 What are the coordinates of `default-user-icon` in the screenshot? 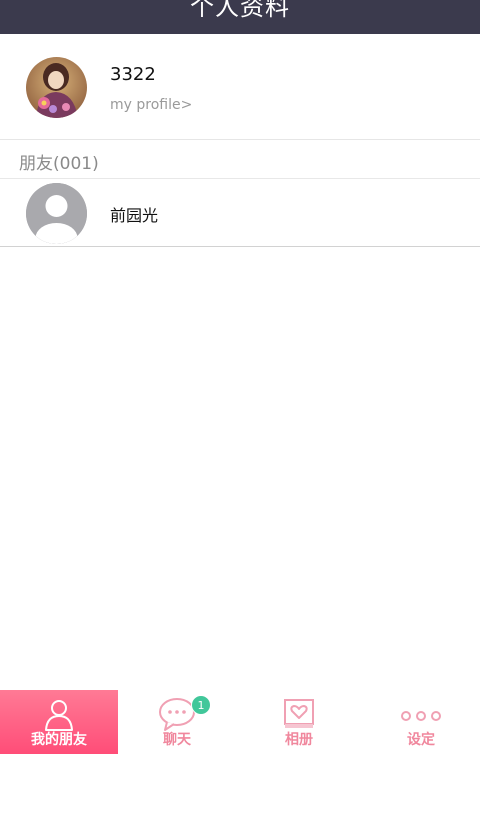 It's located at (56, 213).